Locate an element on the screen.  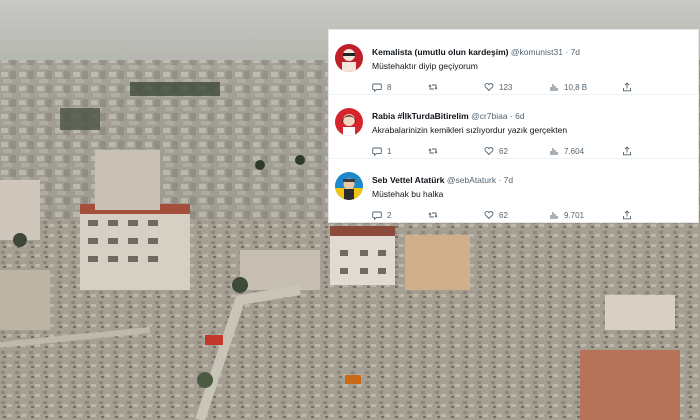
author-handle: @komunist31 is located at coordinates (537, 52).